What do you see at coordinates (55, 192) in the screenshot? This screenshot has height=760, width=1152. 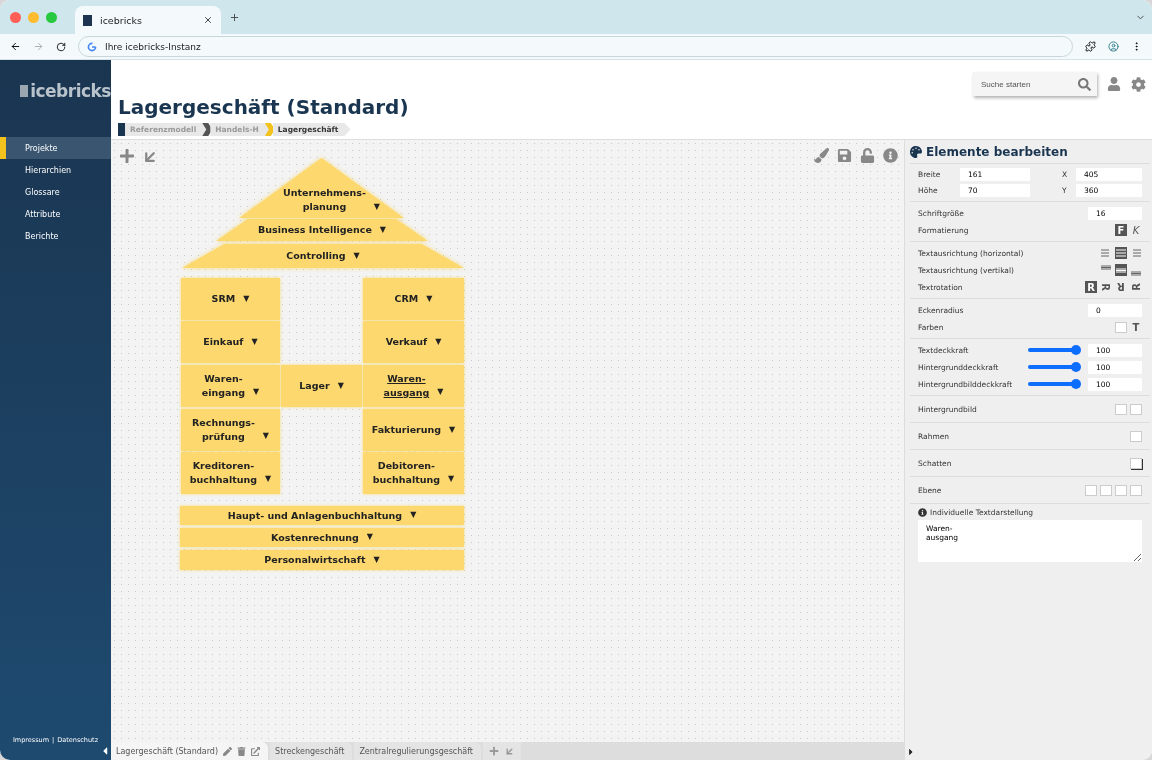 I see `sidebar-item: Glossare` at bounding box center [55, 192].